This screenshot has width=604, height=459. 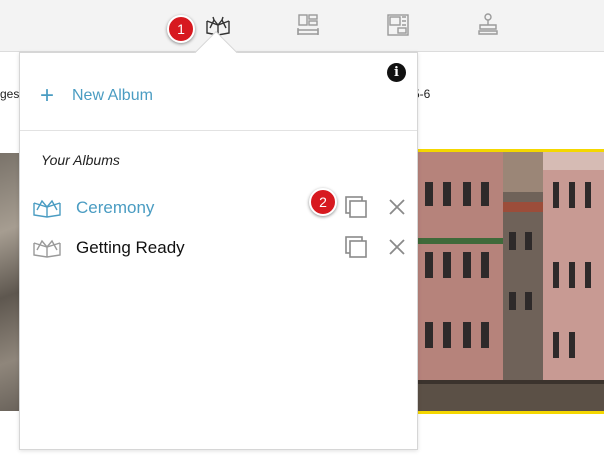 What do you see at coordinates (216, 64) in the screenshot?
I see `caret-mask` at bounding box center [216, 64].